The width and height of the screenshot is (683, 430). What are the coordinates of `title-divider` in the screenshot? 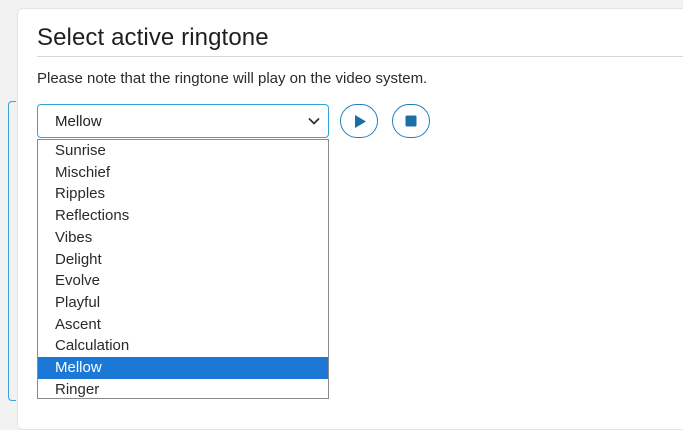 It's located at (360, 56).